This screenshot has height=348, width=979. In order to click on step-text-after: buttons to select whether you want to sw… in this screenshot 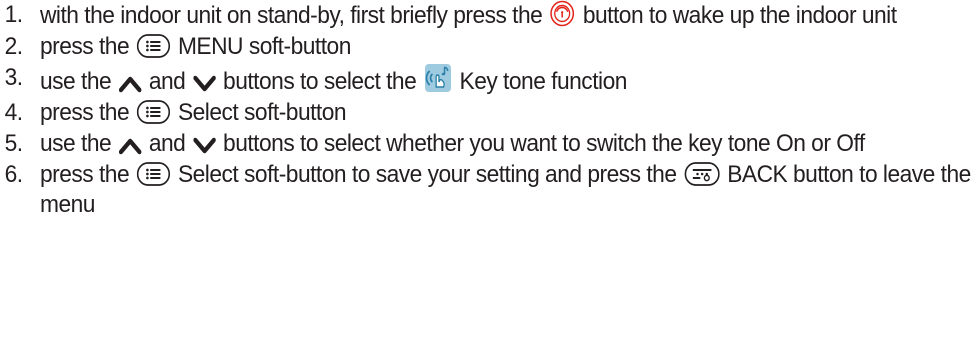, I will do `click(544, 143)`.